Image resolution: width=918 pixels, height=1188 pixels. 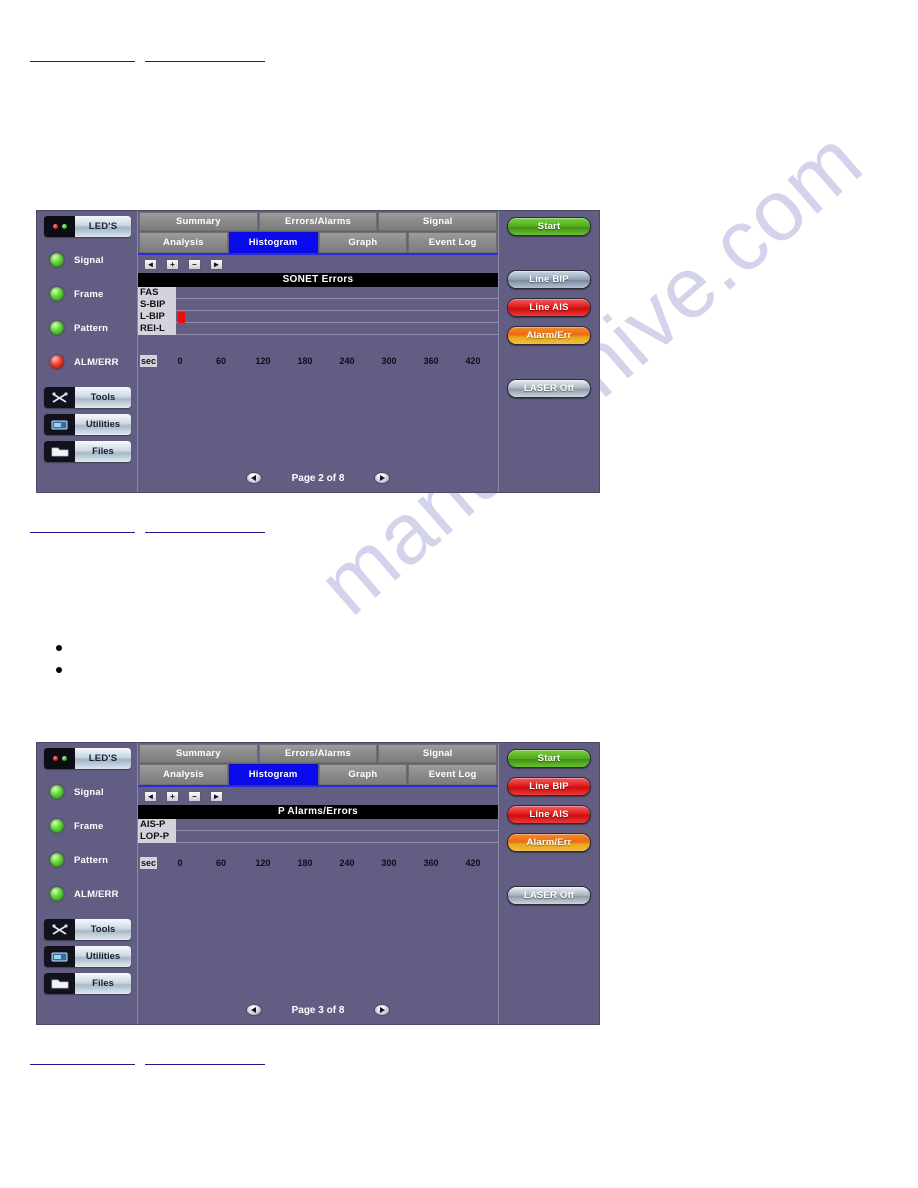 I want to click on utilities-icon, so click(x=59, y=424).